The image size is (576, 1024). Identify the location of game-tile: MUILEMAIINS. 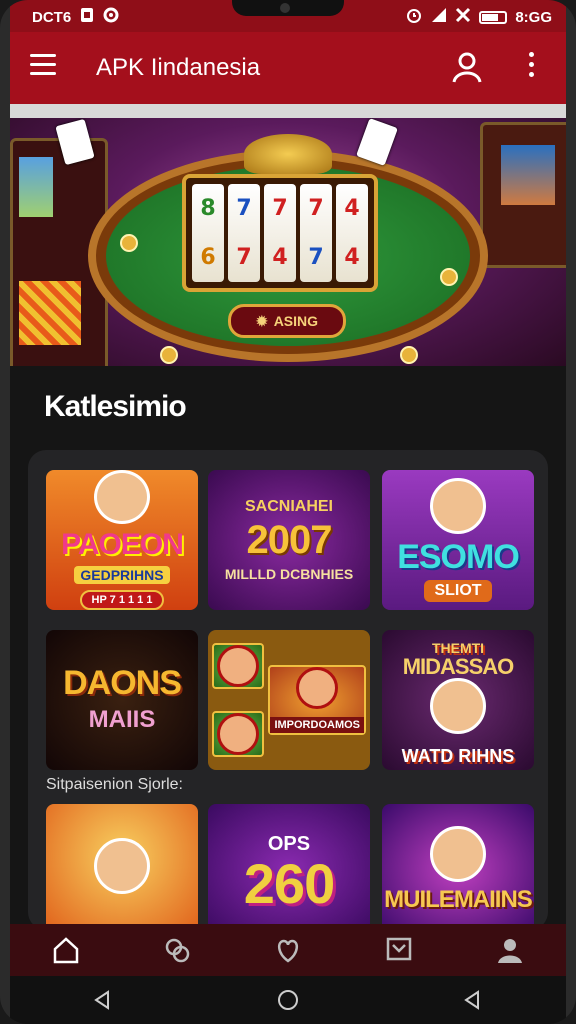
(458, 869).